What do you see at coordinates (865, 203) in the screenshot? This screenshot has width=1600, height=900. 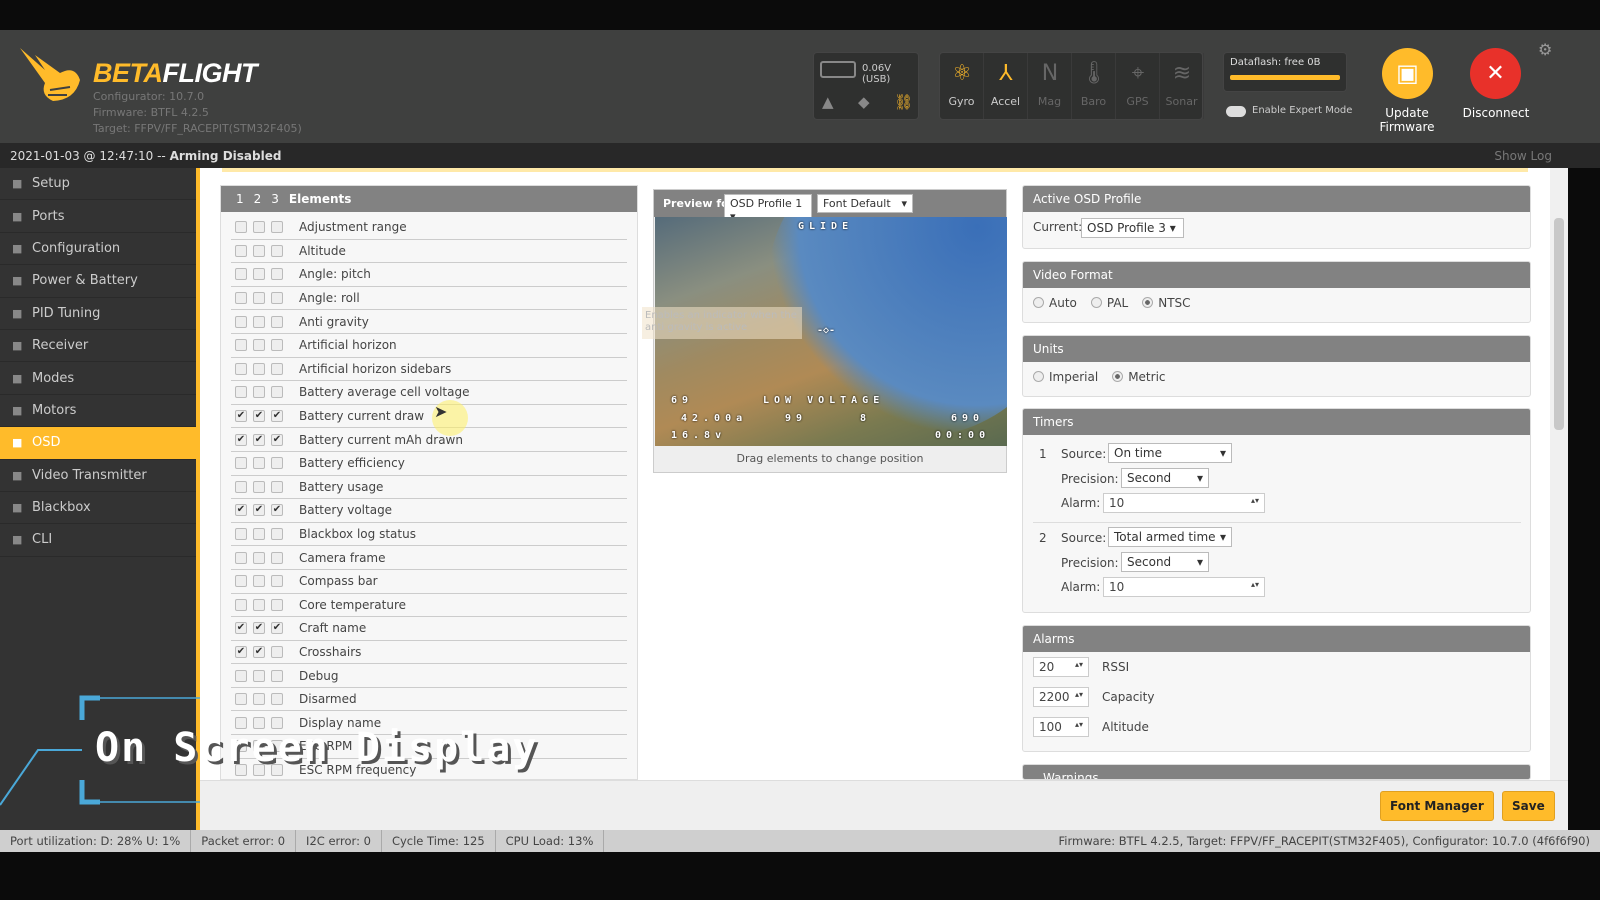 I see `preview-font-select: Font Default ▾` at bounding box center [865, 203].